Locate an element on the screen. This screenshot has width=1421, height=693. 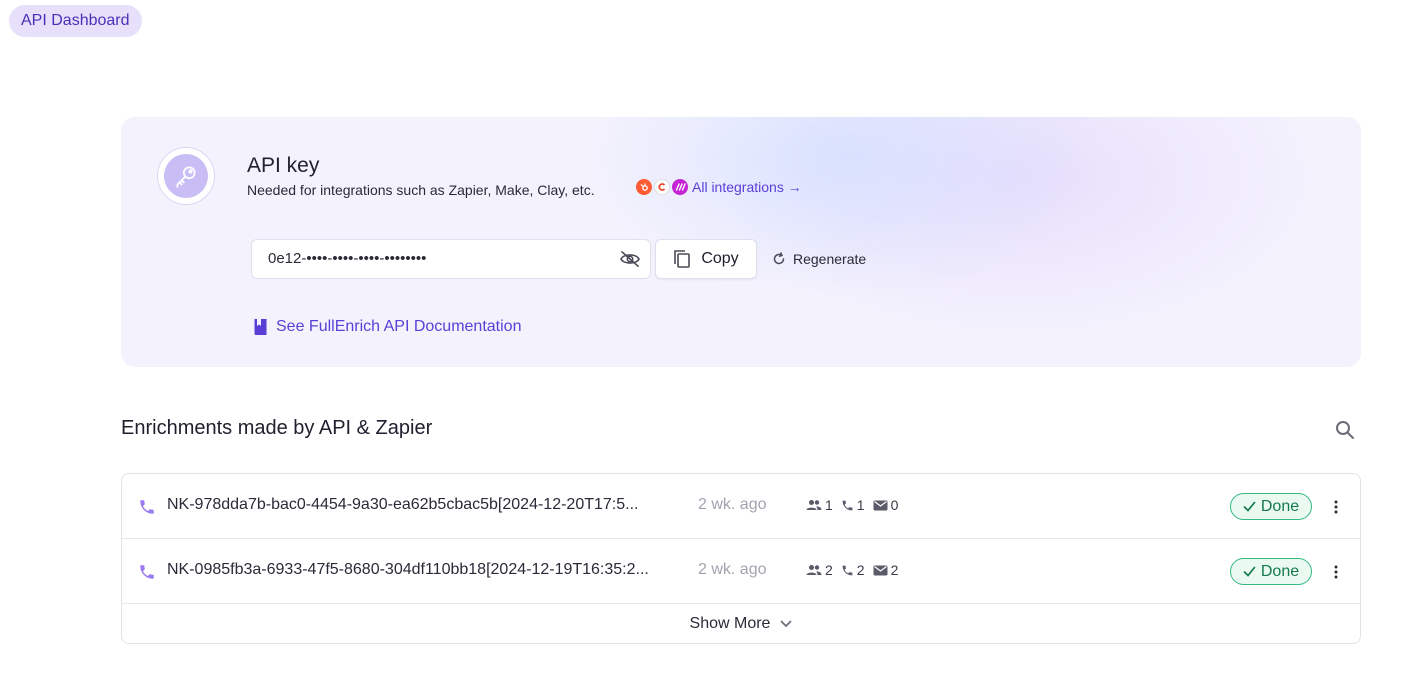
enrichment-stats: 1 1 0 is located at coordinates (854, 505).